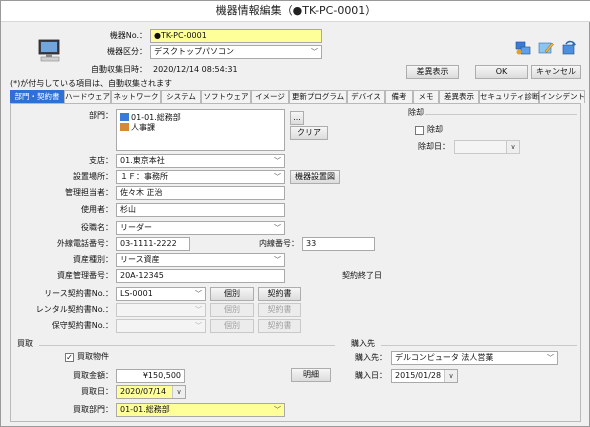  What do you see at coordinates (200, 228) in the screenshot?
I see `position-select: リーダー ﹀` at bounding box center [200, 228].